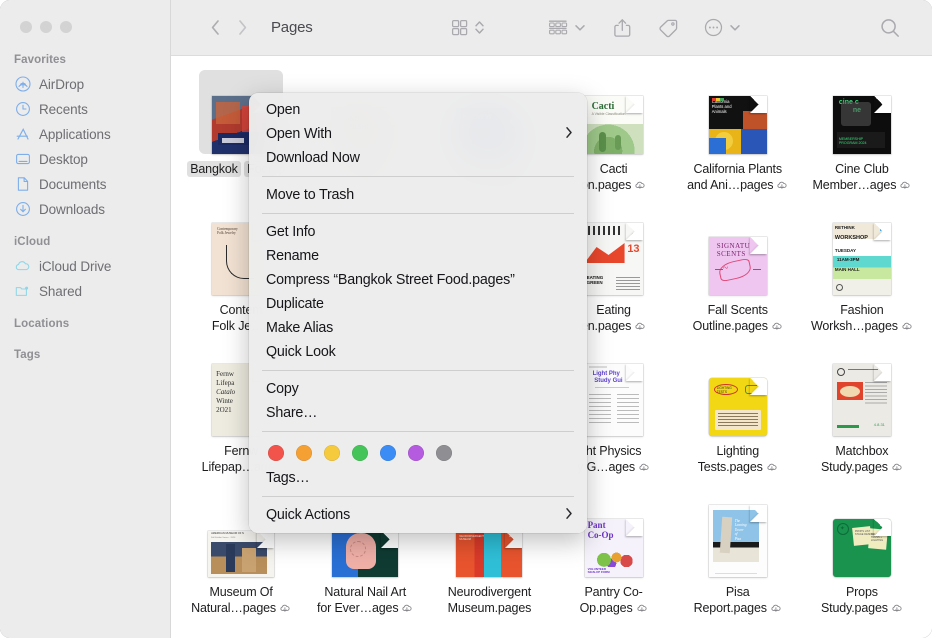 This screenshot has height=638, width=932. I want to click on group-by-control, so click(566, 27).